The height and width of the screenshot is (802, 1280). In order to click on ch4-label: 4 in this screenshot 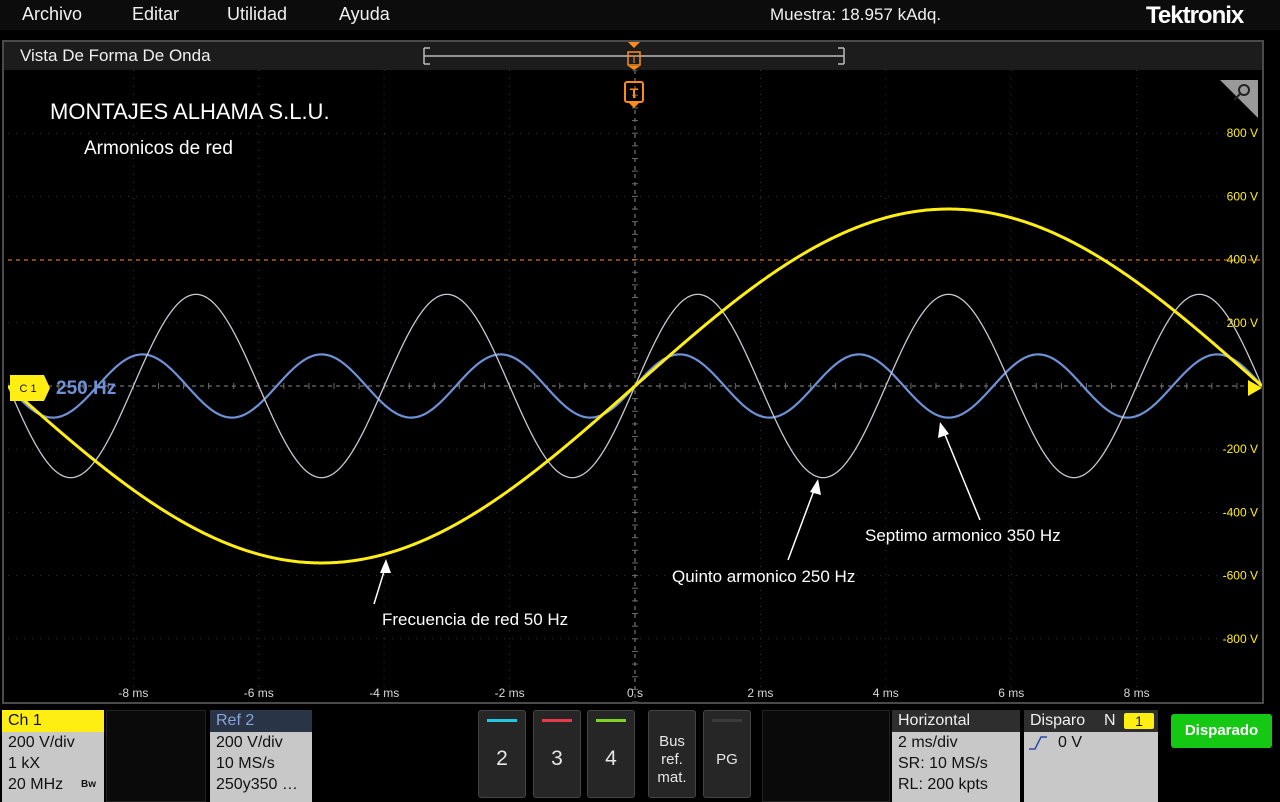, I will do `click(611, 758)`.